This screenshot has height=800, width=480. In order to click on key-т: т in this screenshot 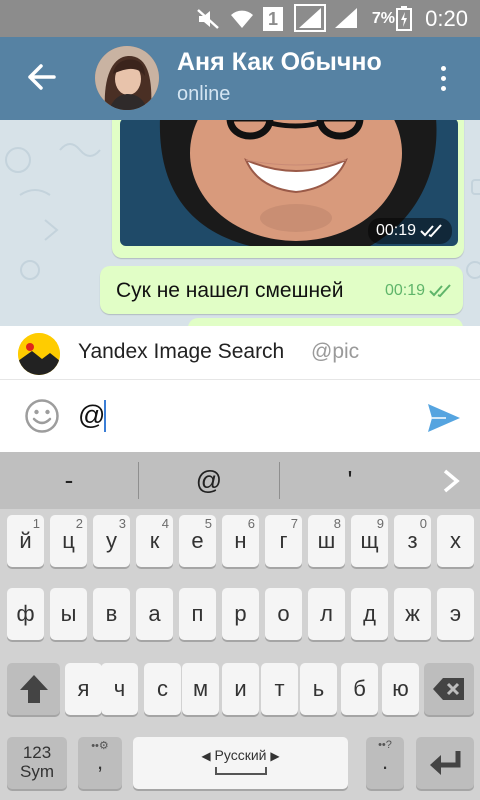, I will do `click(279, 689)`.